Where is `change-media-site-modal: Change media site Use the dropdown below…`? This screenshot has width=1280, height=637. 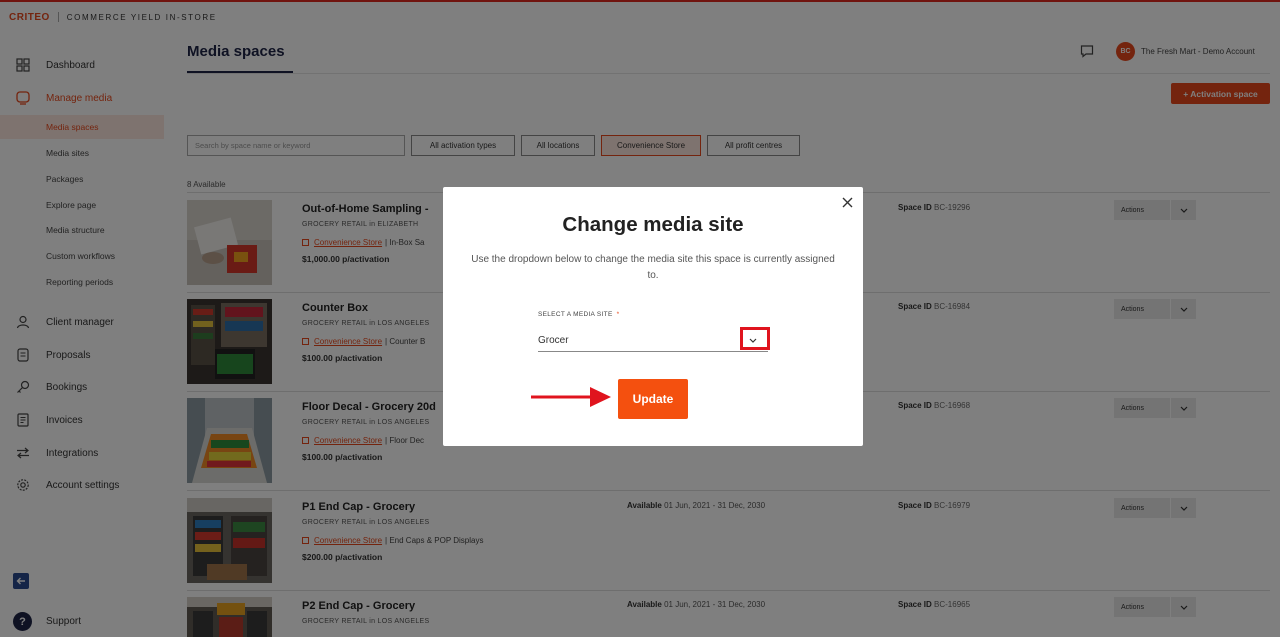 change-media-site-modal: Change media site Use the dropdown below… is located at coordinates (653, 316).